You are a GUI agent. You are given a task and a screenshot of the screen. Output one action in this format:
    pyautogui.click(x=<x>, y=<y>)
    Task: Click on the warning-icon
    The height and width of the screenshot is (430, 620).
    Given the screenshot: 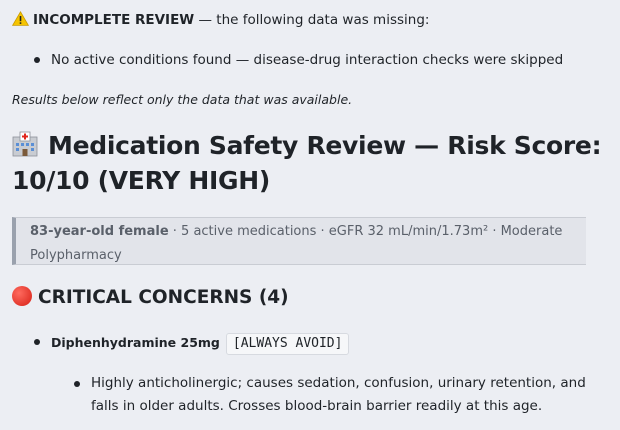 What is the action you would take?
    pyautogui.click(x=20, y=18)
    